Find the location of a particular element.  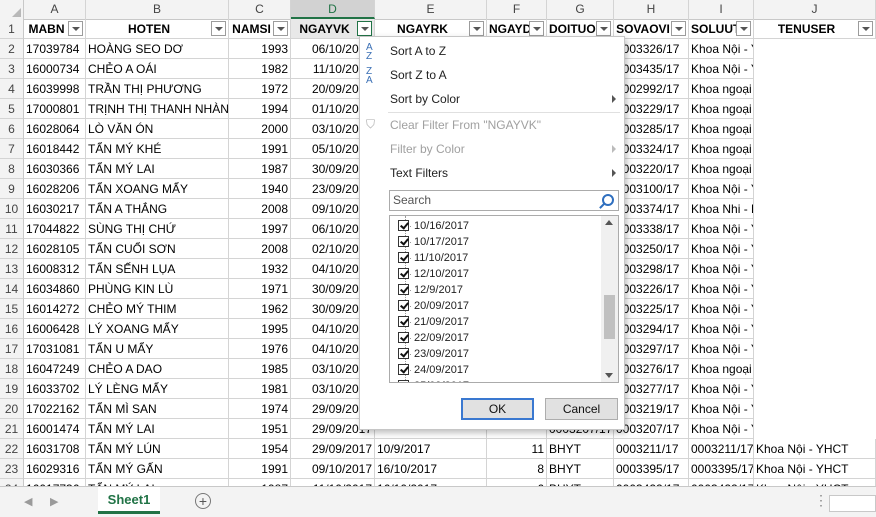

scroll-thumb is located at coordinates (609, 317).